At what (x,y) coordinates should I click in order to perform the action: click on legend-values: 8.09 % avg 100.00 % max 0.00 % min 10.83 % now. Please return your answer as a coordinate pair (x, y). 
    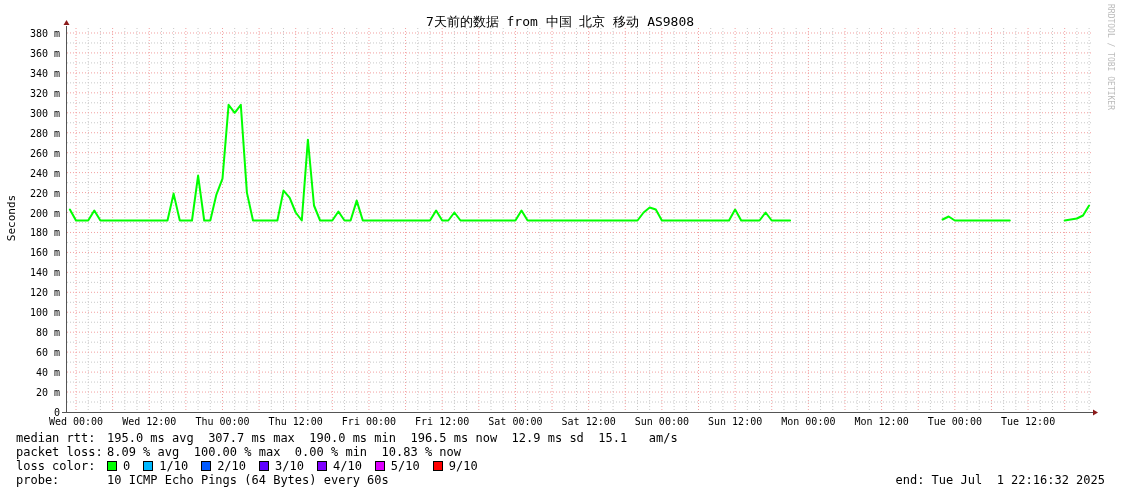
    Looking at the image, I should click on (284, 452).